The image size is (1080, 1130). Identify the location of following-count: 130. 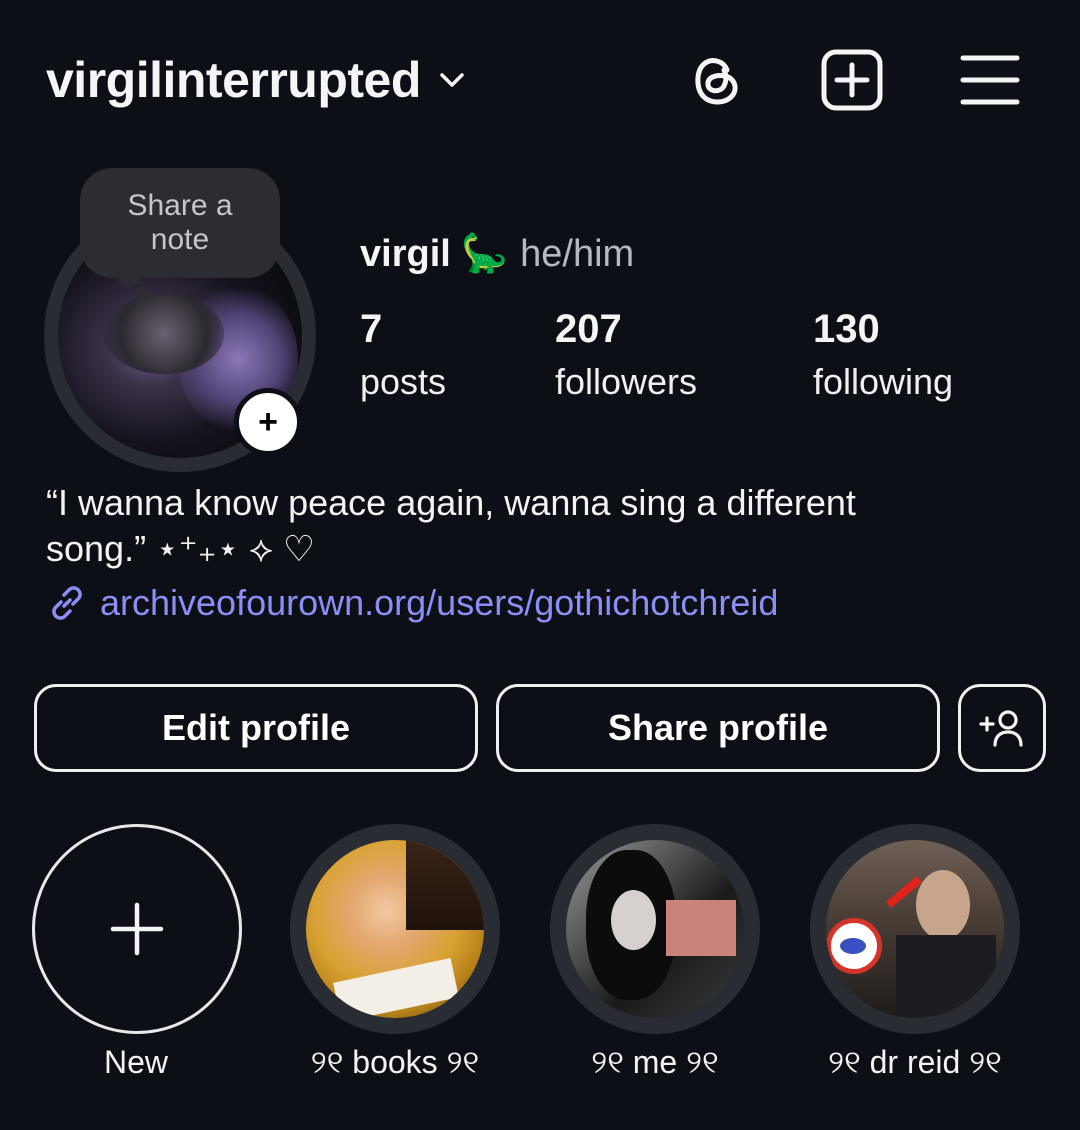
(846, 329).